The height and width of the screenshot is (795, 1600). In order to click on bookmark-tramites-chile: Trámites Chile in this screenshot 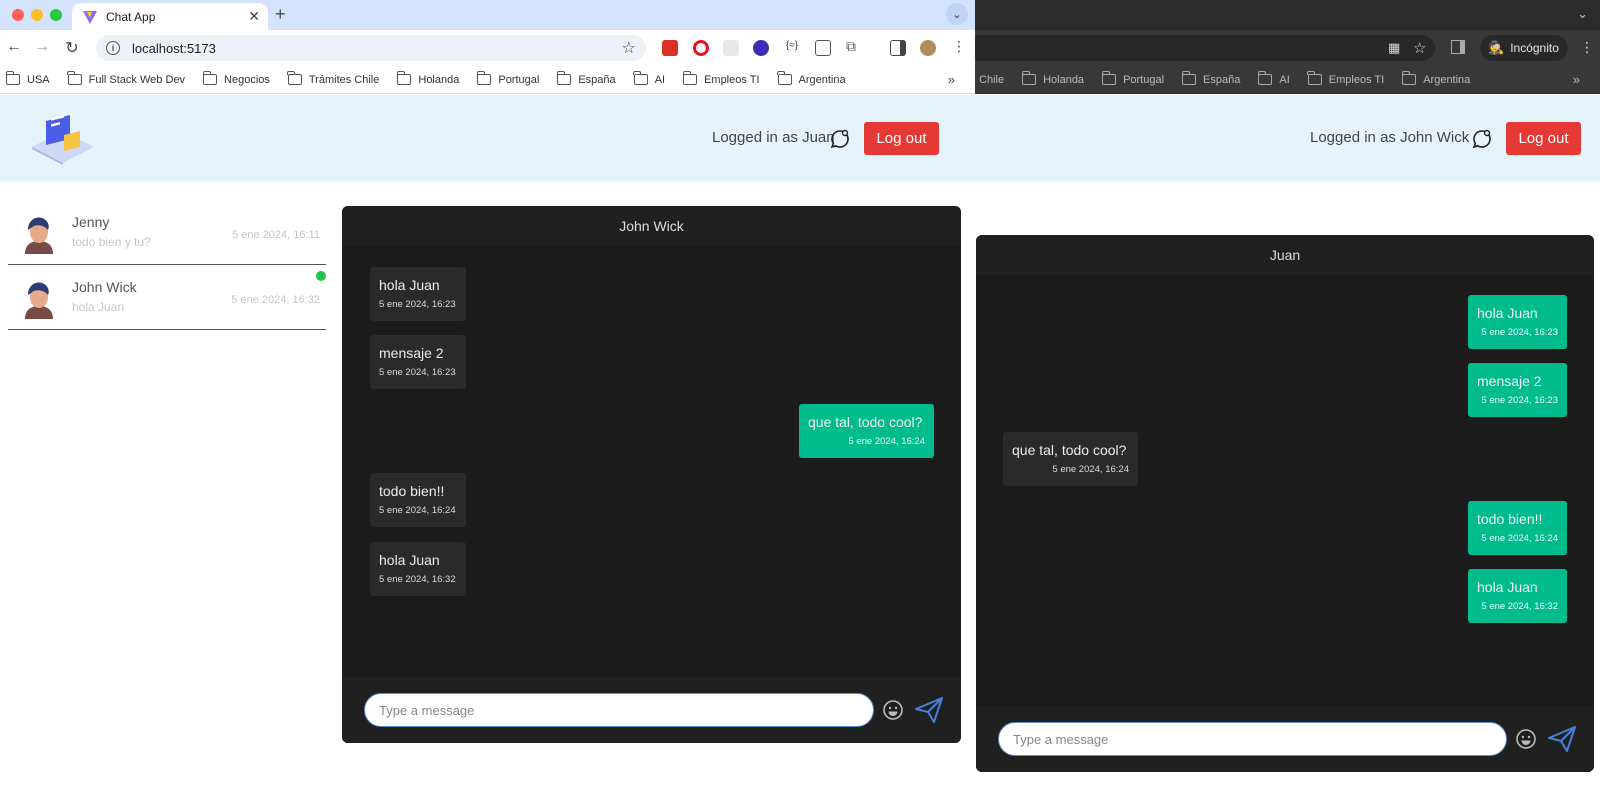, I will do `click(333, 78)`.